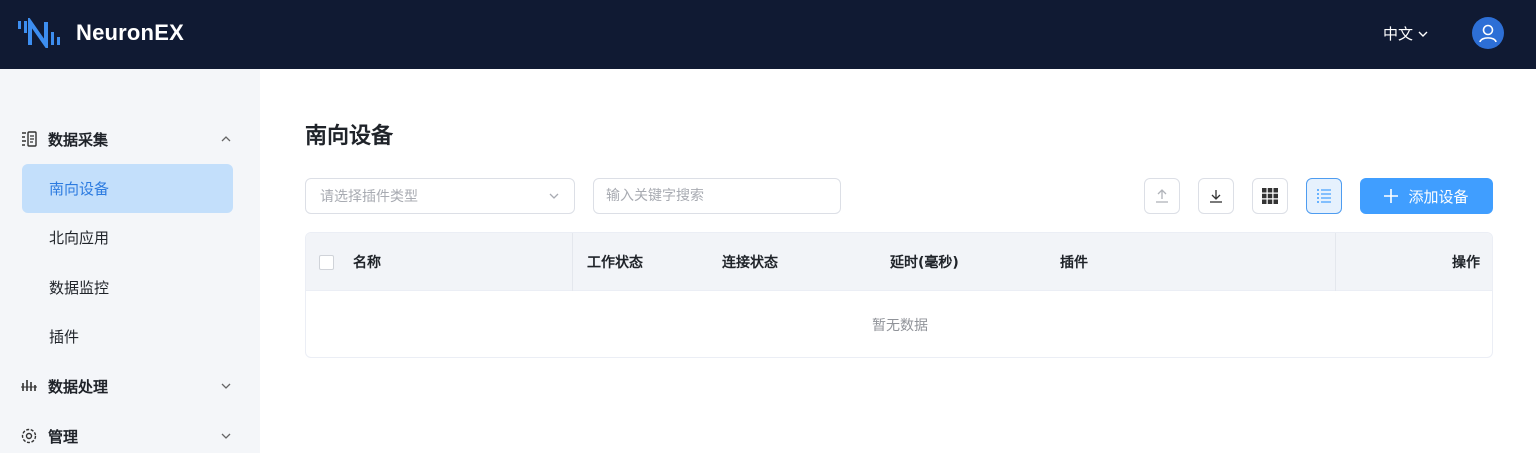  What do you see at coordinates (127, 188) in the screenshot?
I see `sidebar-item-south-devices: 南向设备` at bounding box center [127, 188].